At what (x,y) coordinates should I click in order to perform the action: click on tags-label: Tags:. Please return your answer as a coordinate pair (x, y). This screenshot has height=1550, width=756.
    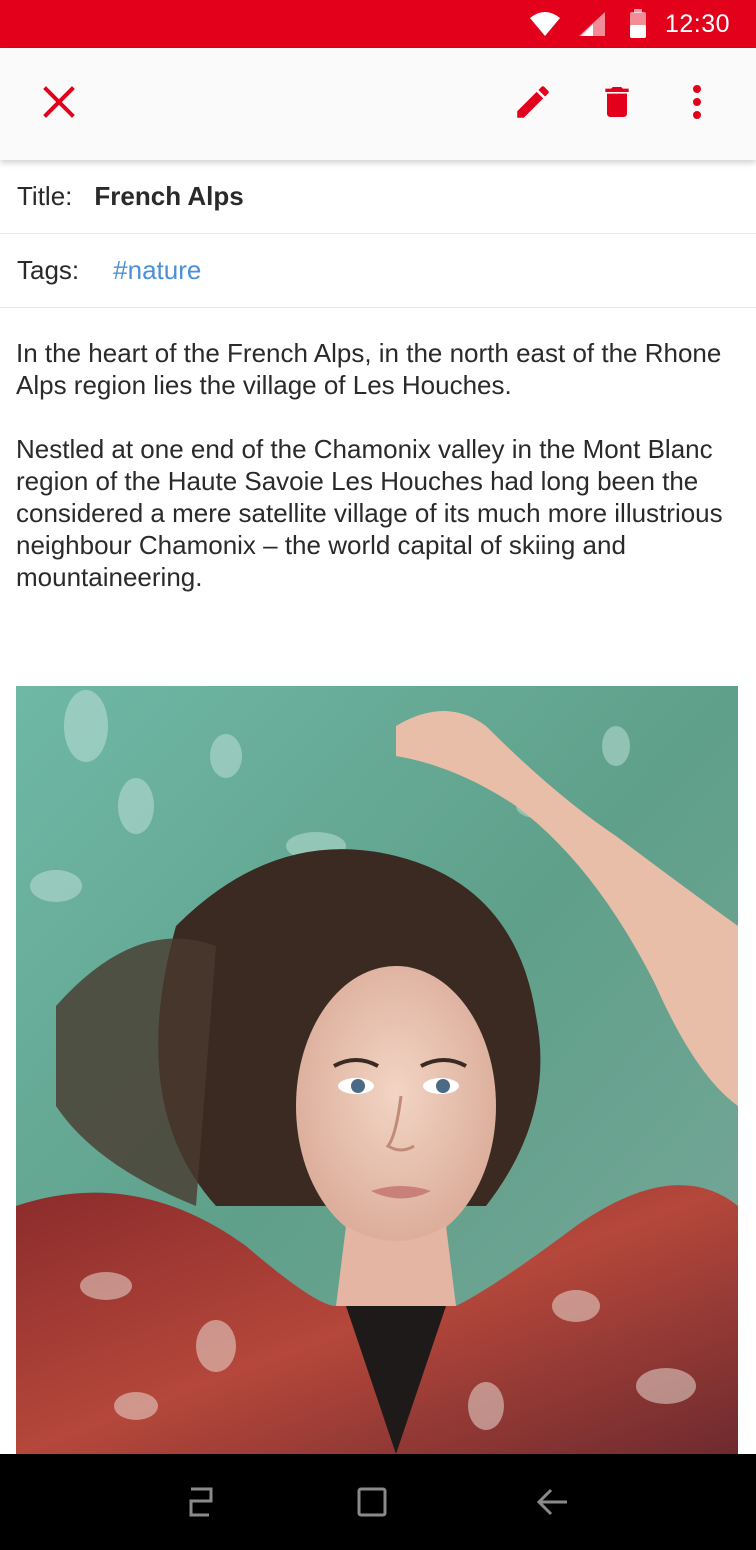
    Looking at the image, I should click on (48, 270).